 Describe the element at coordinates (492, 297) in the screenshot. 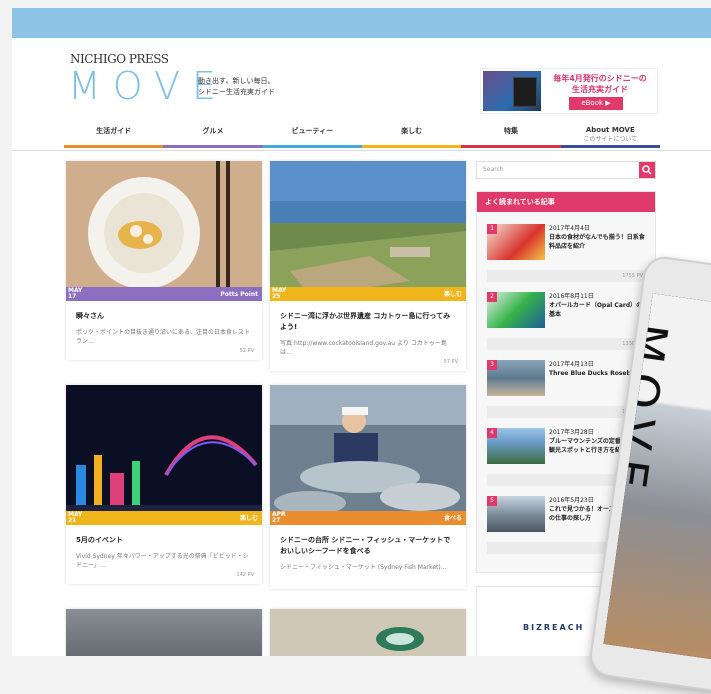

I see `rank-number: 2` at that location.